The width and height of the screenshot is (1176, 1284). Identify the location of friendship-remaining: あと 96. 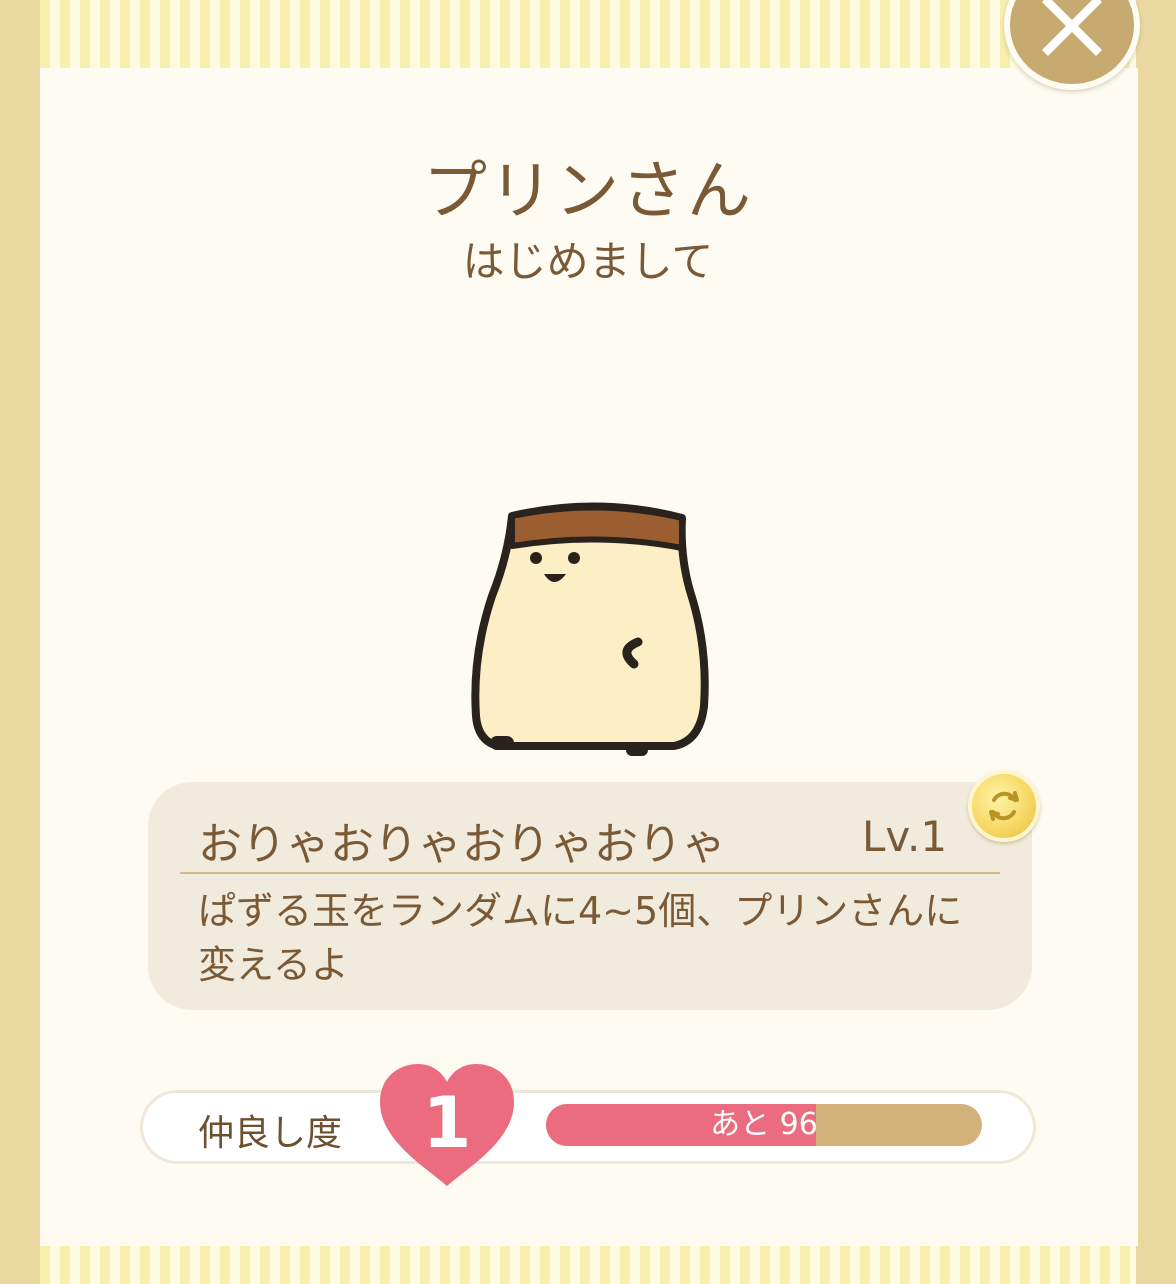
(764, 1124).